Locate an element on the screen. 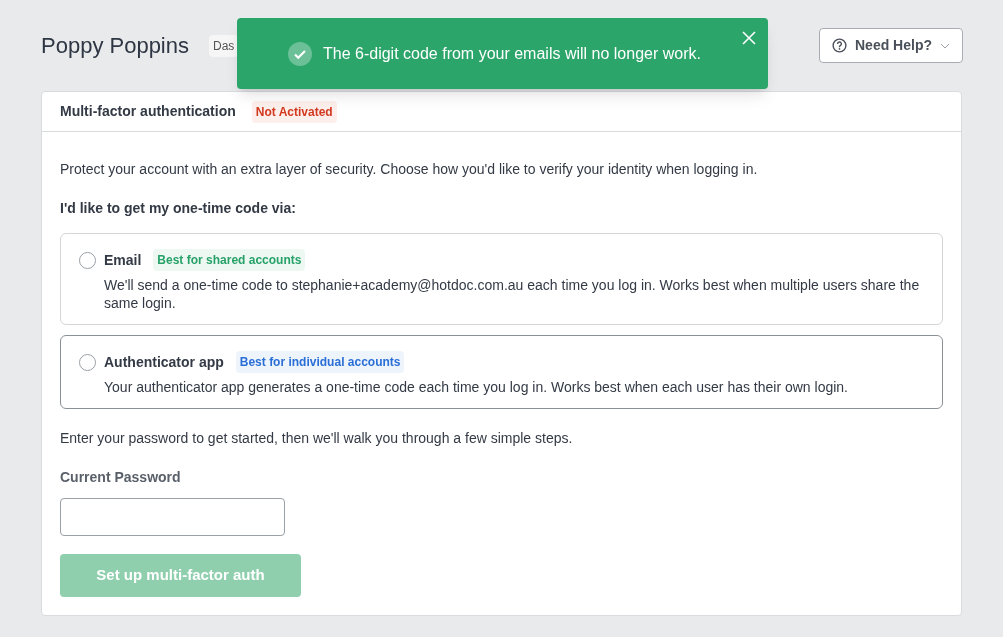 This screenshot has height=637, width=1003. option-card: Authenticator app Best for individual accounts Your authenticator app generates a one-time code each time you log in. Works best when each user has their own login. is located at coordinates (501, 372).